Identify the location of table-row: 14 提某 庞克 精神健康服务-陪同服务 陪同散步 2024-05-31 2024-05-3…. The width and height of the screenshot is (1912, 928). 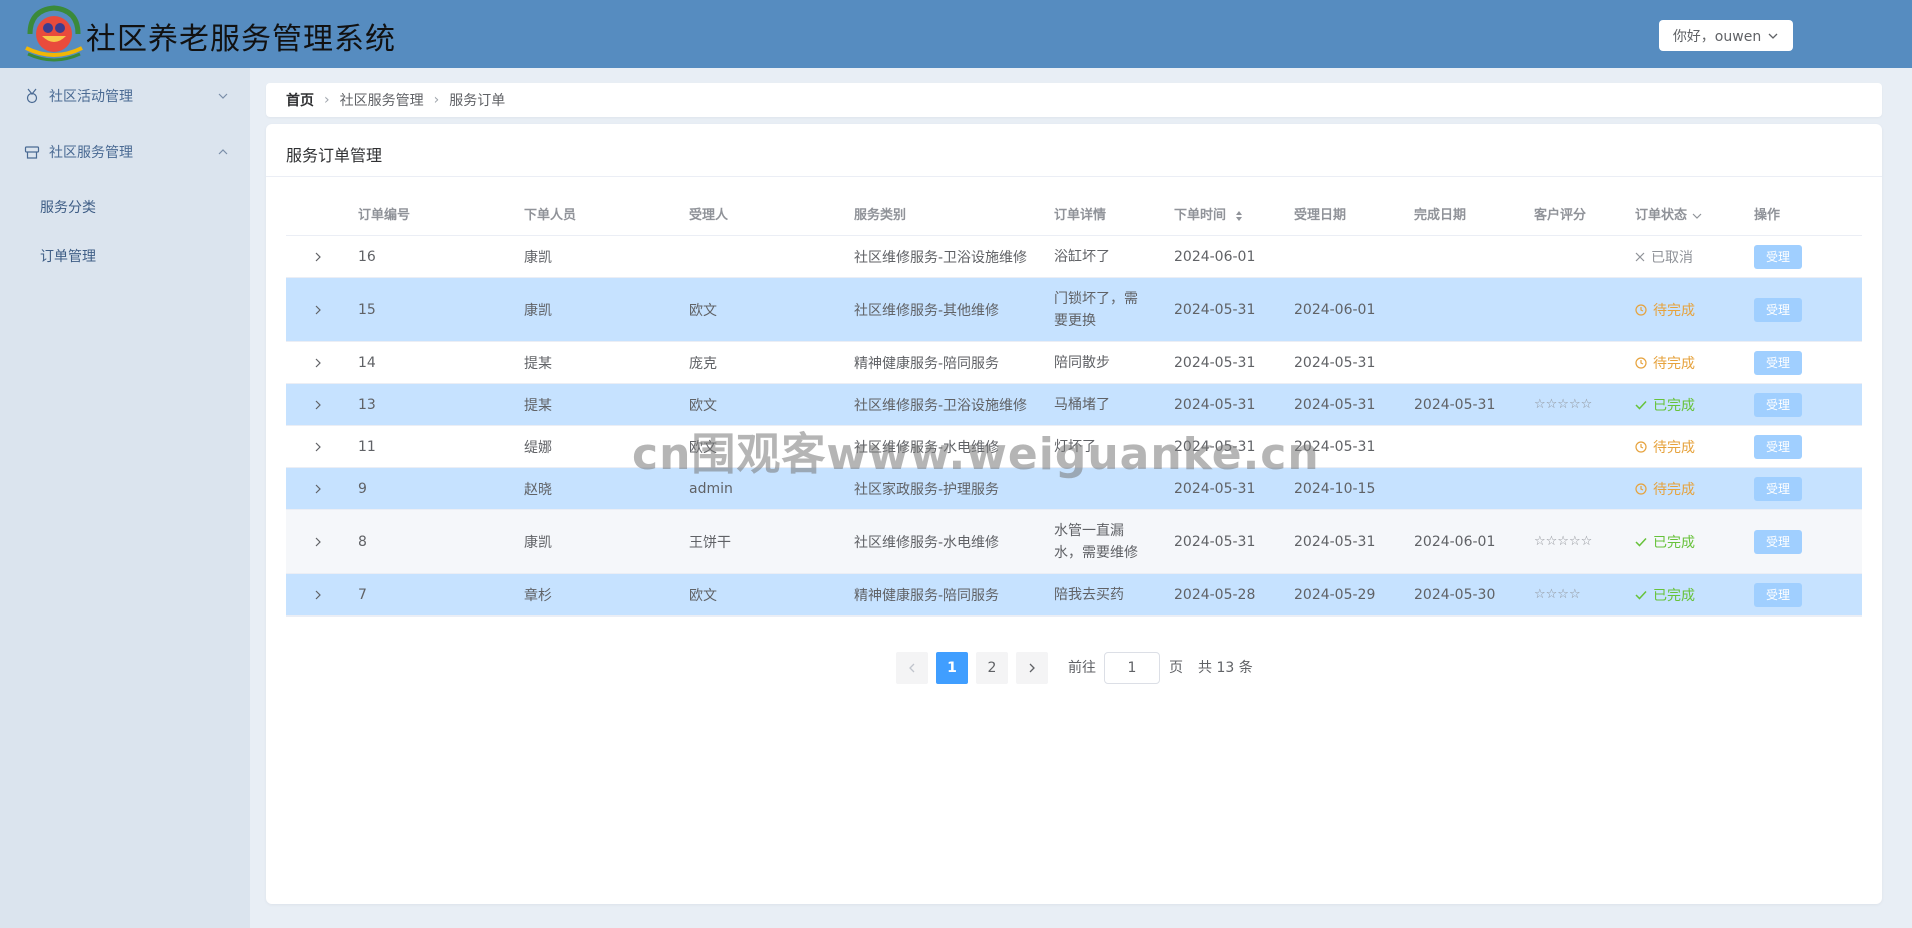
(1074, 363).